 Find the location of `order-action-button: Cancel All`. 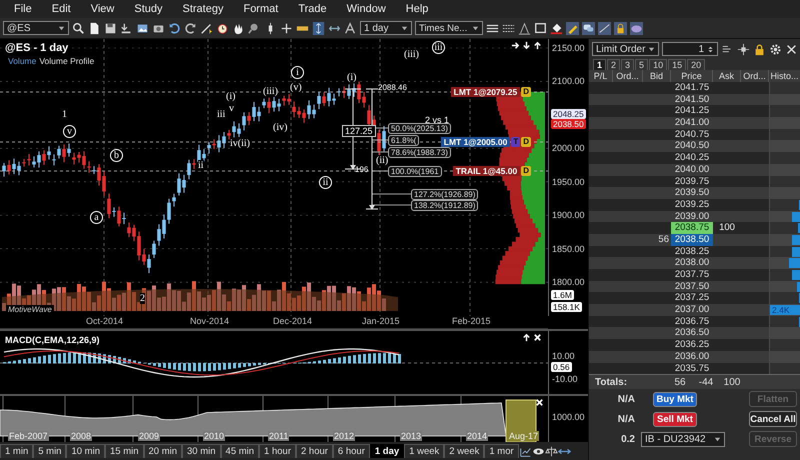

order-action-button: Cancel All is located at coordinates (773, 419).